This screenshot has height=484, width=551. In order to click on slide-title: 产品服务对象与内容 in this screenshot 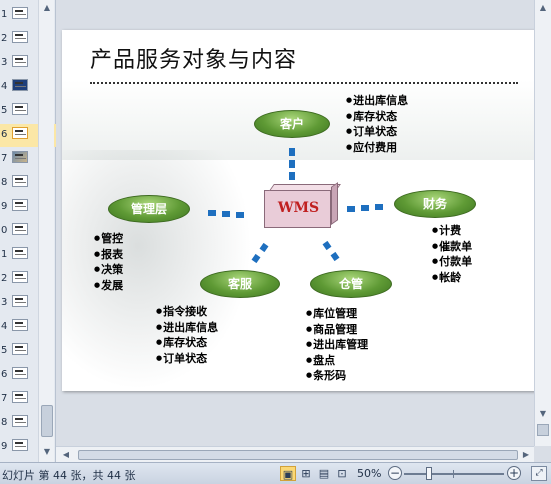, I will do `click(193, 58)`.